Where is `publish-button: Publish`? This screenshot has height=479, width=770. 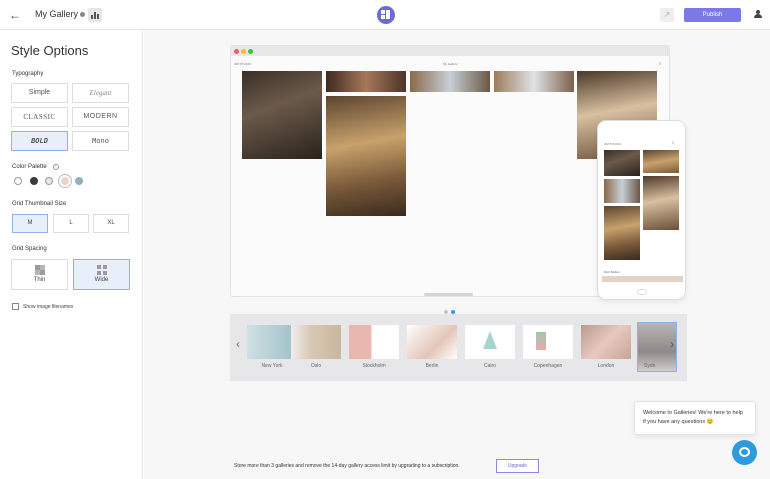 publish-button: Publish is located at coordinates (712, 15).